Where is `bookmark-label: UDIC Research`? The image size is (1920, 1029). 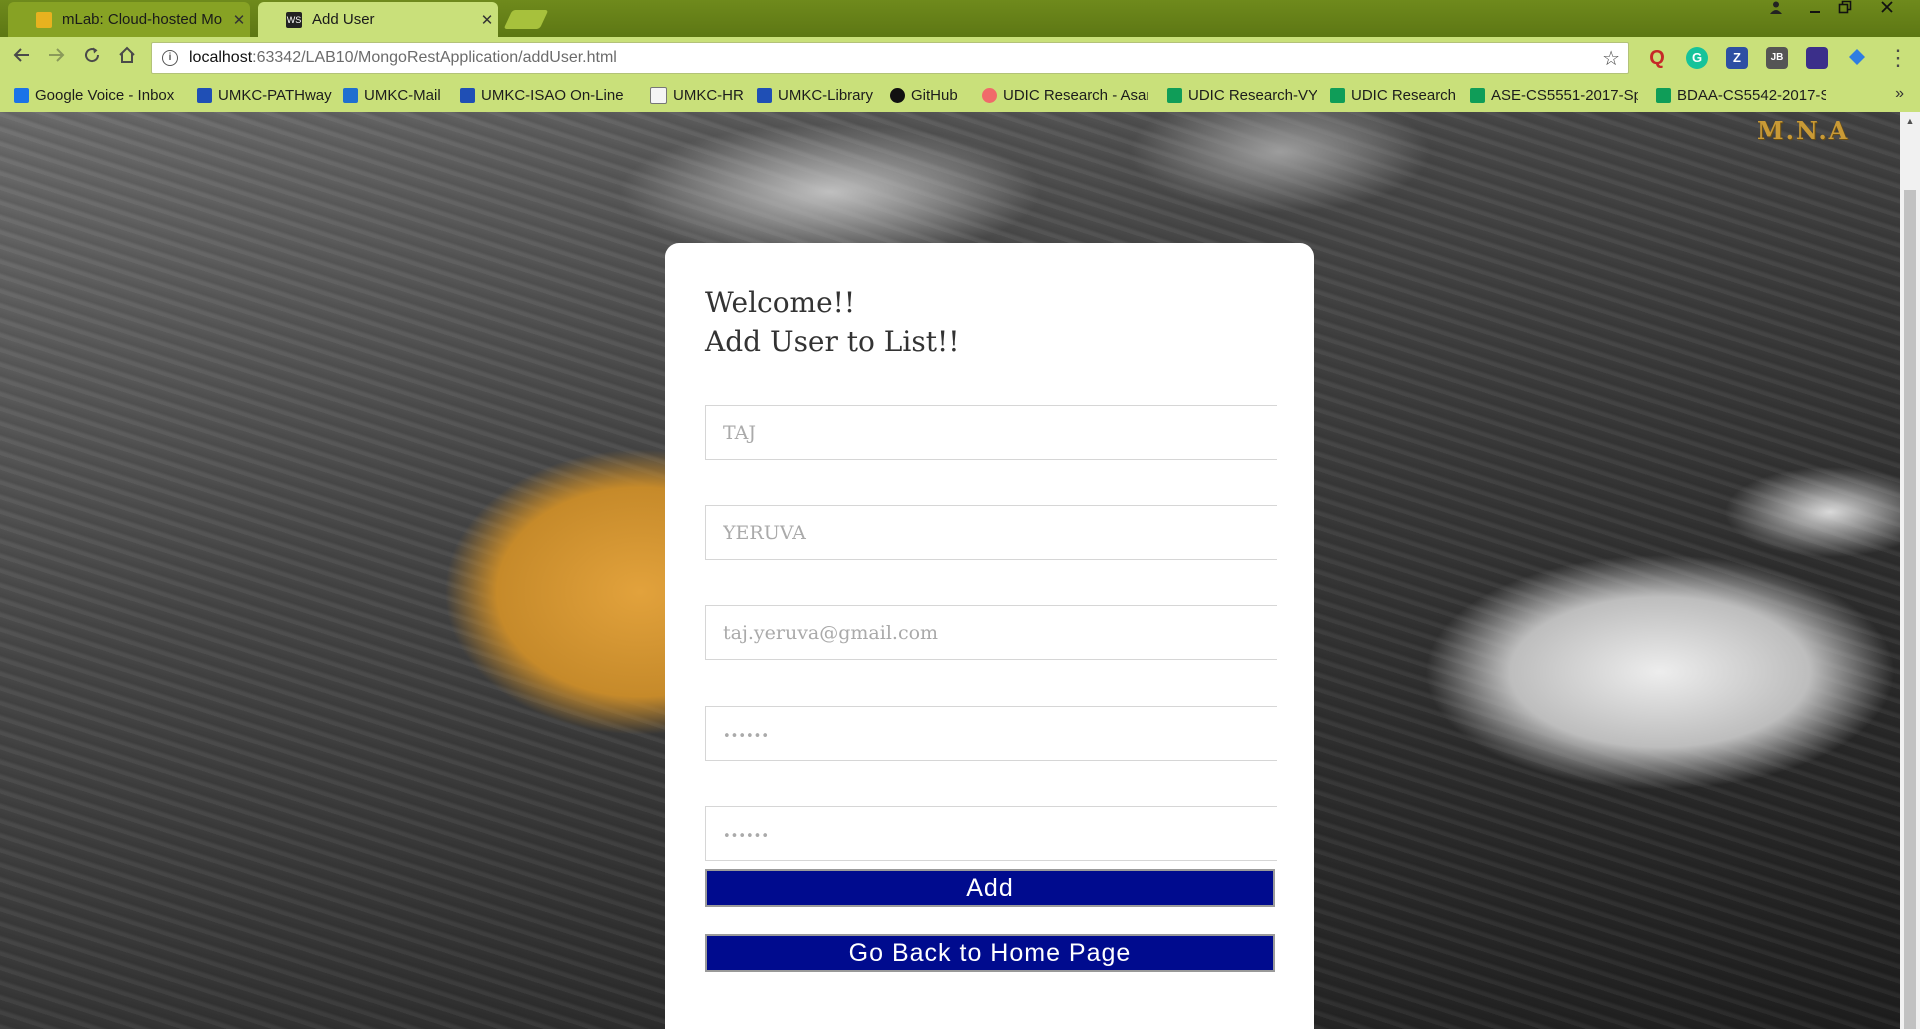 bookmark-label: UDIC Research is located at coordinates (1404, 95).